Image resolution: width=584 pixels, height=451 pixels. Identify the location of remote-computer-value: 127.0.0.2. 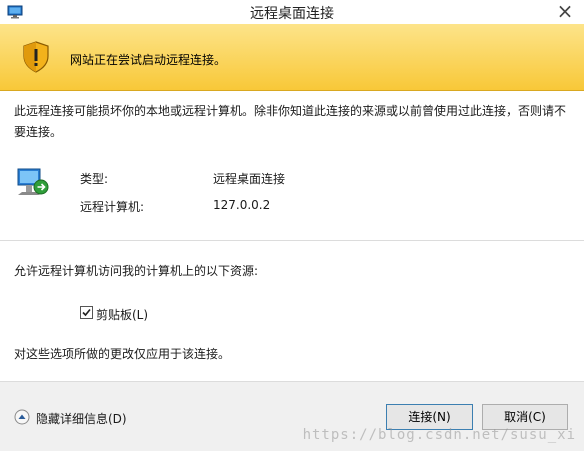
(242, 205).